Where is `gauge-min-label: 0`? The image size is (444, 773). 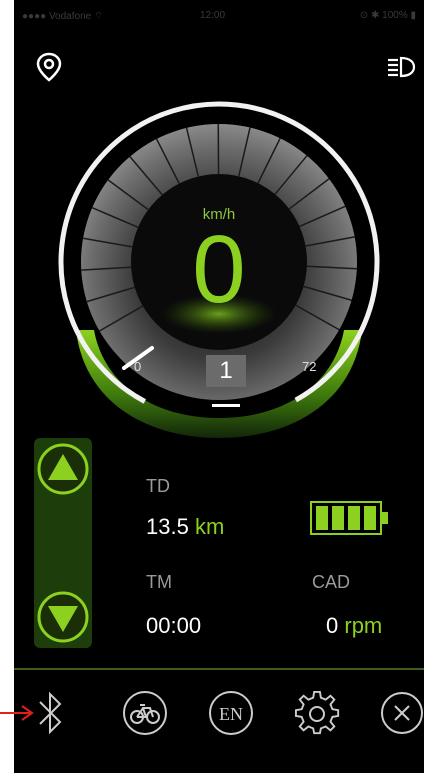 gauge-min-label: 0 is located at coordinates (137, 366).